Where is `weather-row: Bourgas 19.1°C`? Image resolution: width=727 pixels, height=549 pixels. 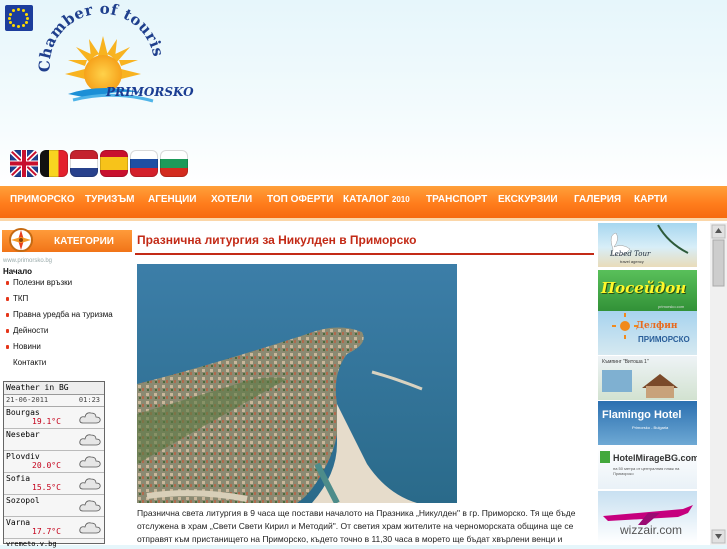 weather-row: Bourgas 19.1°C is located at coordinates (54, 418).